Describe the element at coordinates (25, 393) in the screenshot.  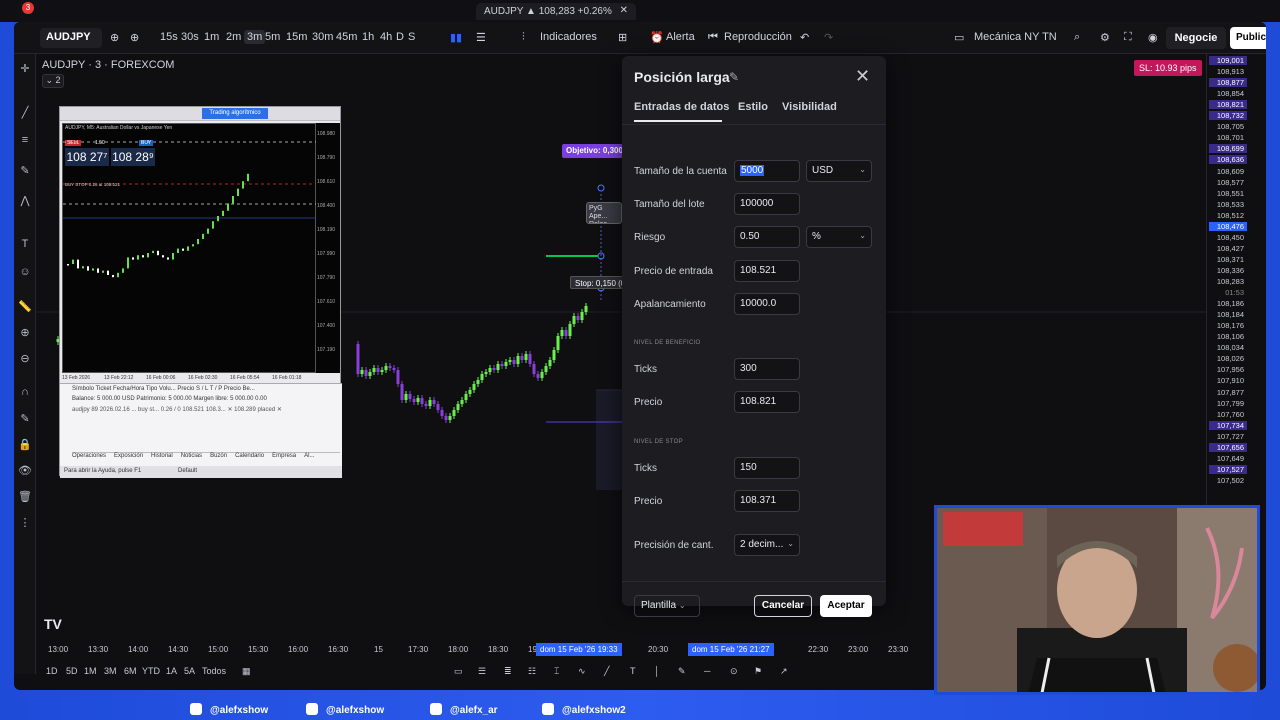
I see `magnet-icon: ∩` at that location.